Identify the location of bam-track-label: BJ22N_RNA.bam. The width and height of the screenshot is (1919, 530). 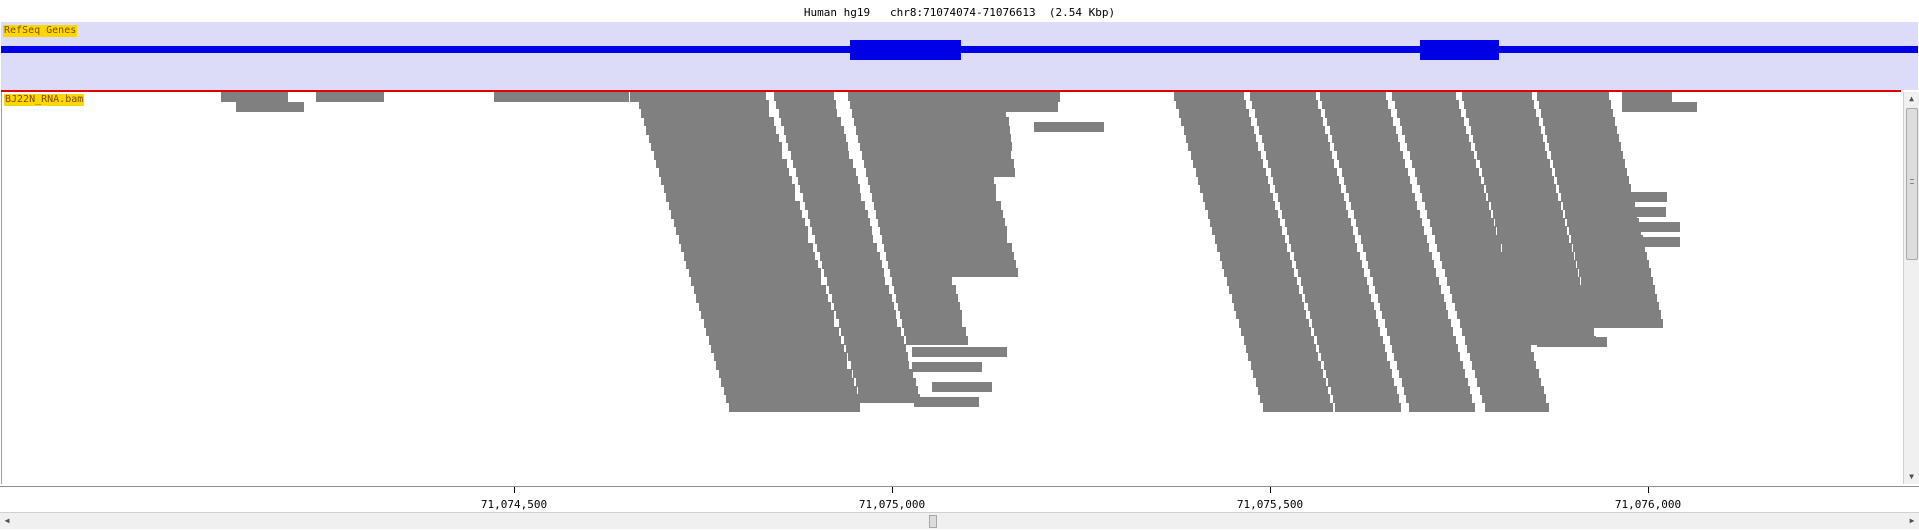
(44, 100).